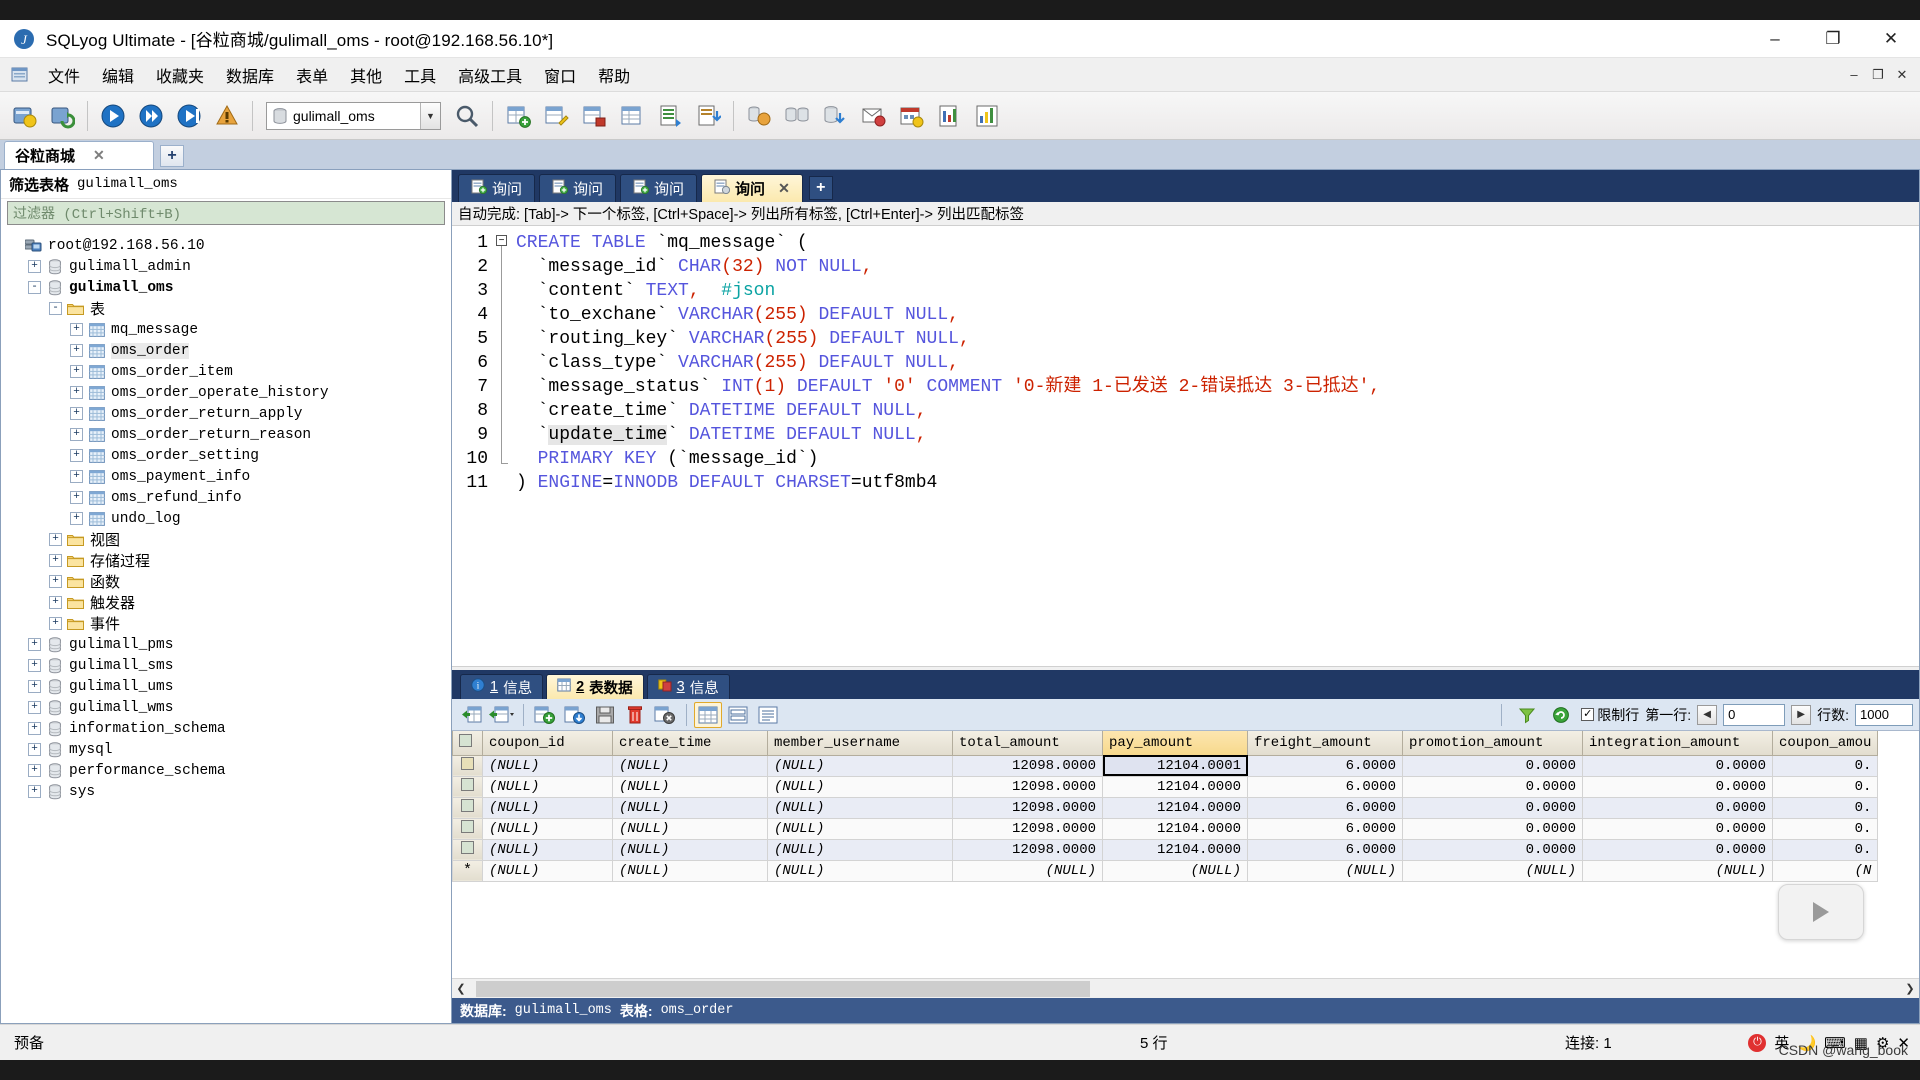 This screenshot has width=1920, height=1080. I want to click on tree-node: -表, so click(226, 308).